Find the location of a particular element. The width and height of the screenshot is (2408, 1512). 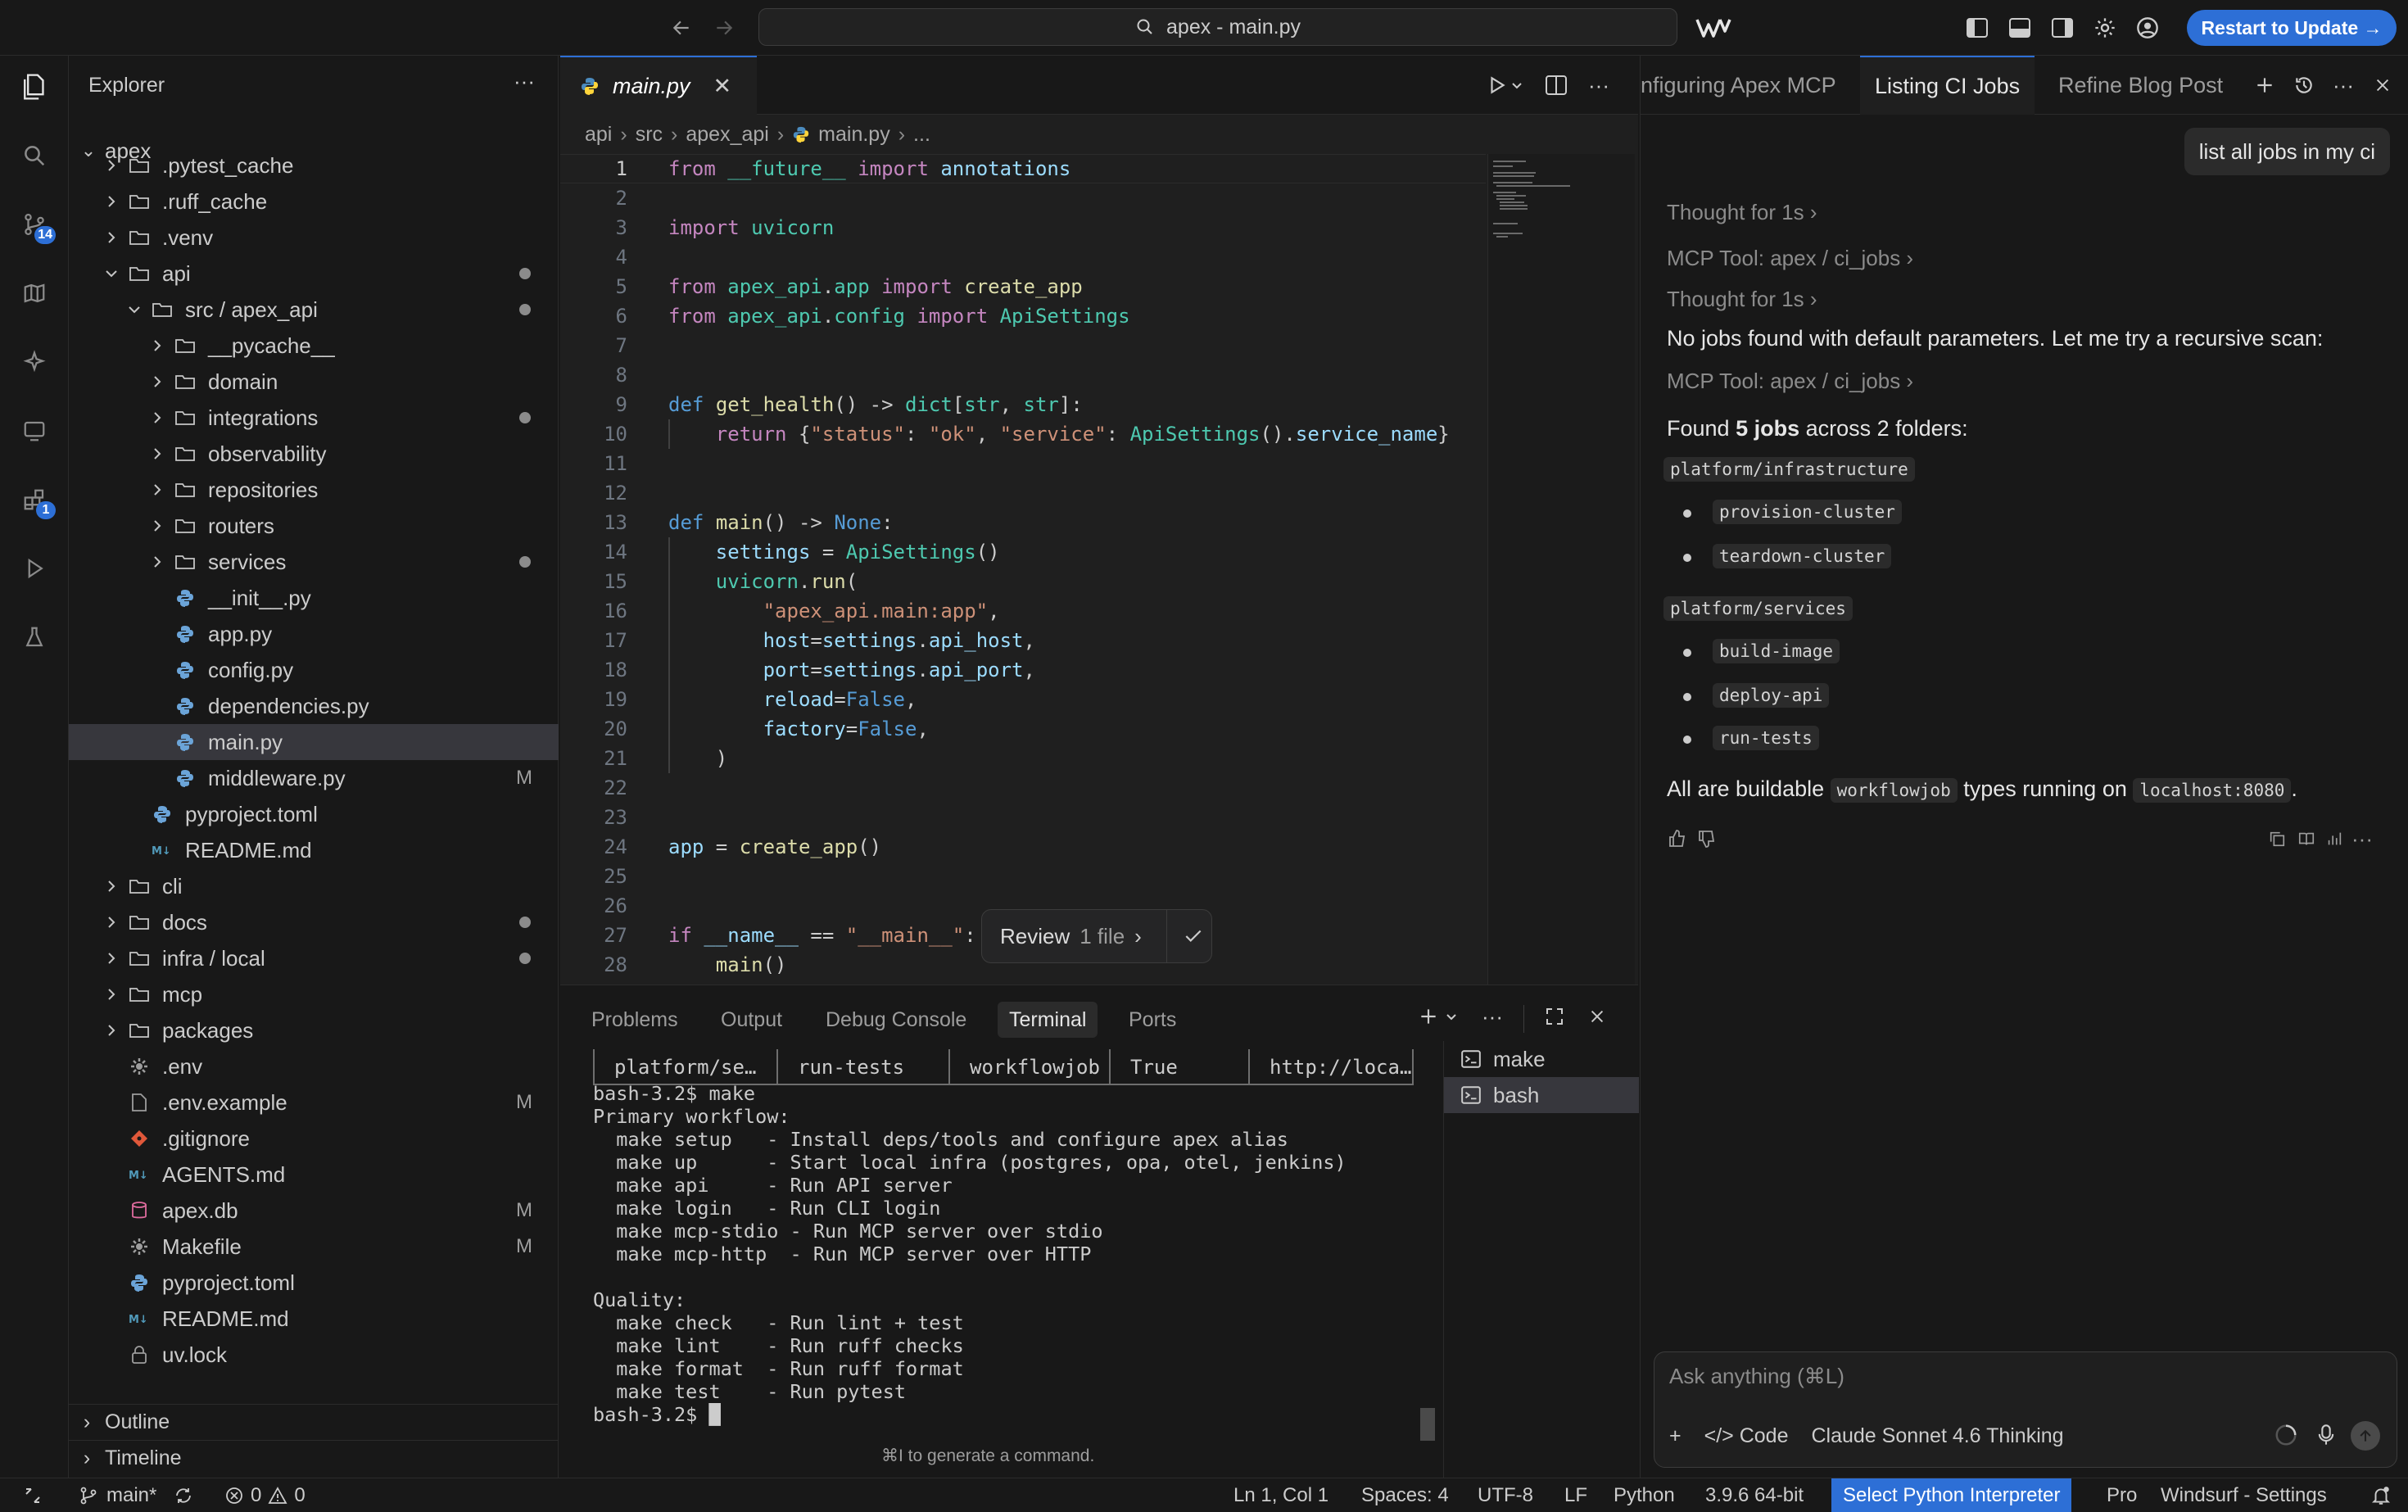

testing-flask-icon is located at coordinates (34, 638).